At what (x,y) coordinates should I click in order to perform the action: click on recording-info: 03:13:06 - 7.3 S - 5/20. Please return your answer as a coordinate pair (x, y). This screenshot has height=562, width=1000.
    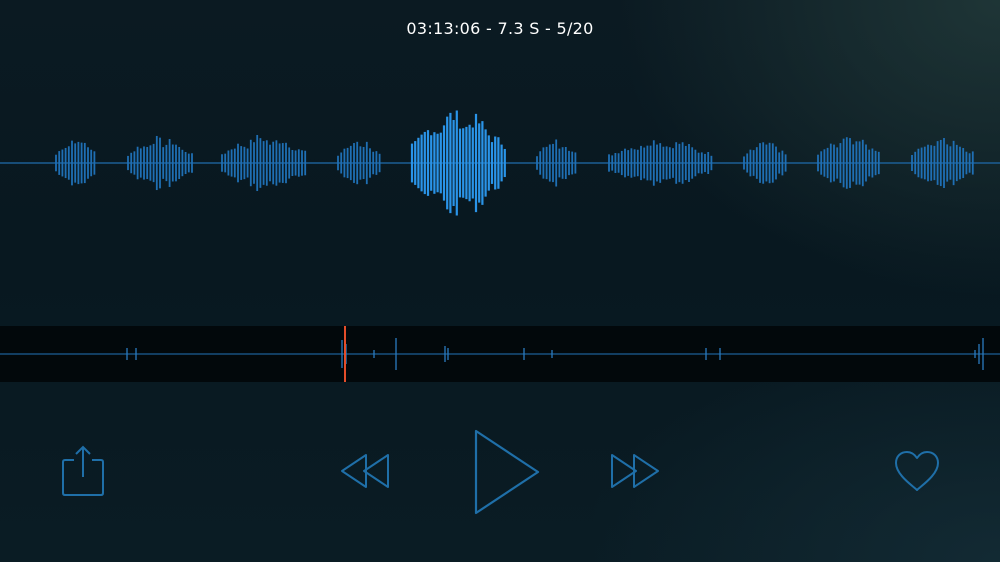
    Looking at the image, I should click on (500, 28).